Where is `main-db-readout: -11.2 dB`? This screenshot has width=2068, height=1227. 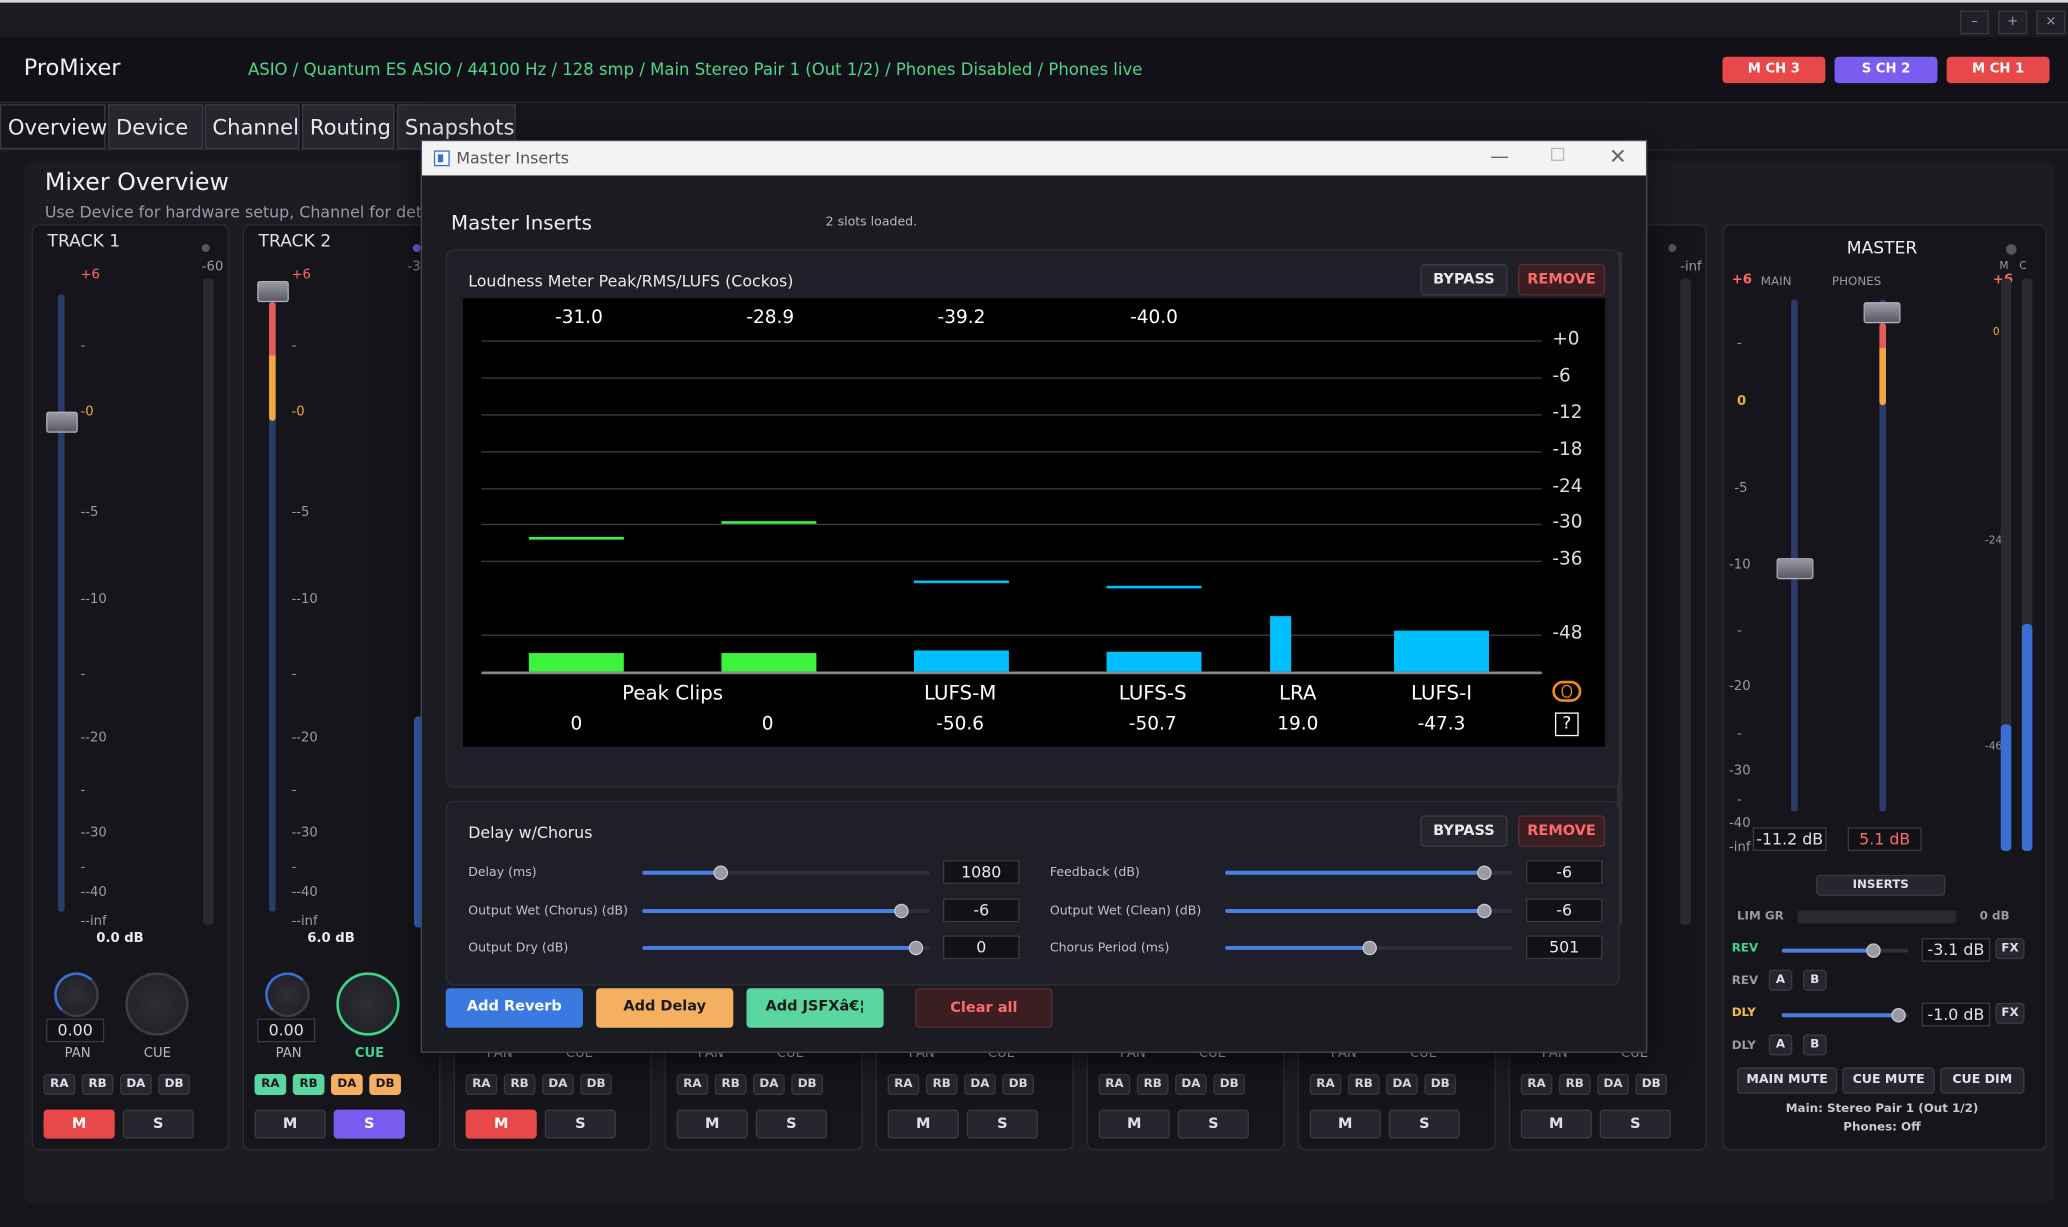 main-db-readout: -11.2 dB is located at coordinates (1789, 839).